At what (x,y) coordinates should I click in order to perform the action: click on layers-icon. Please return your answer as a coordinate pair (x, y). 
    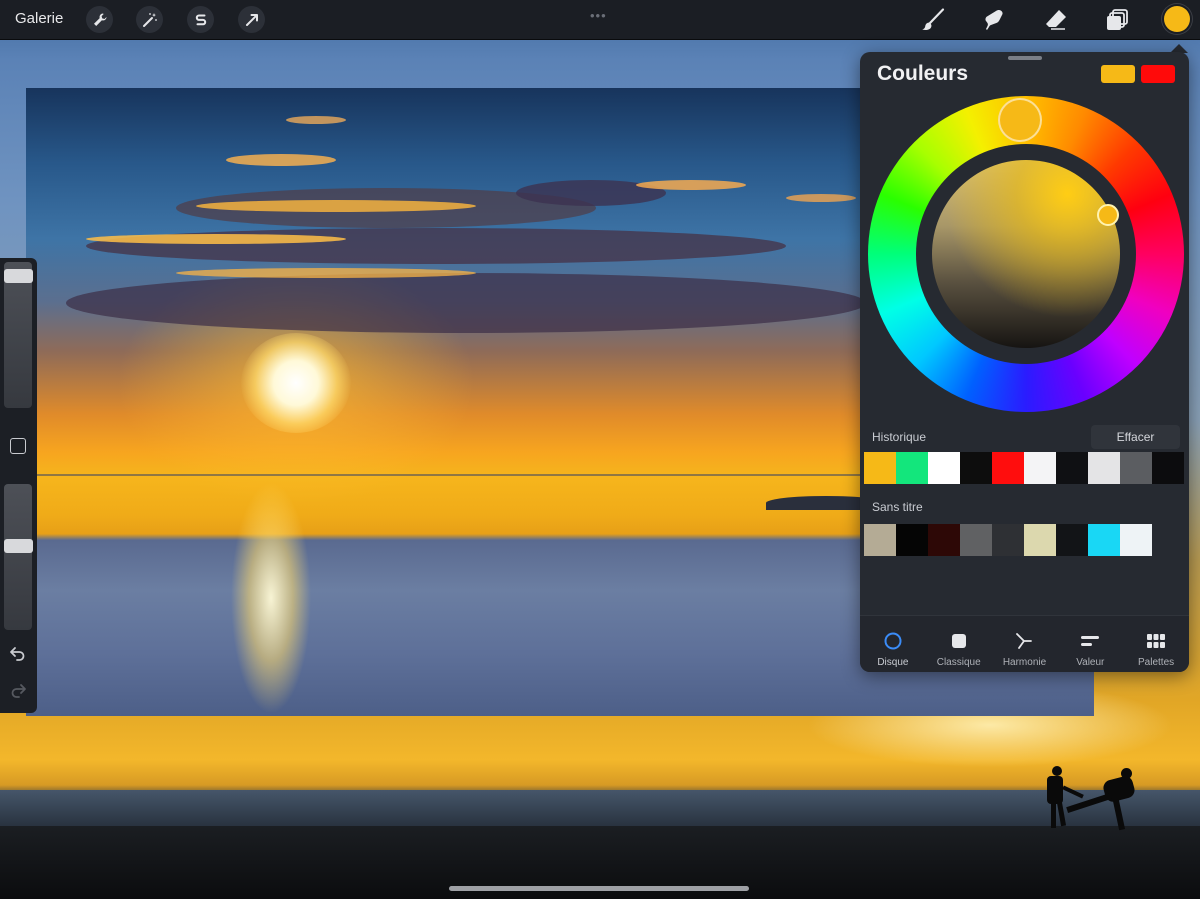
    Looking at the image, I should click on (1117, 19).